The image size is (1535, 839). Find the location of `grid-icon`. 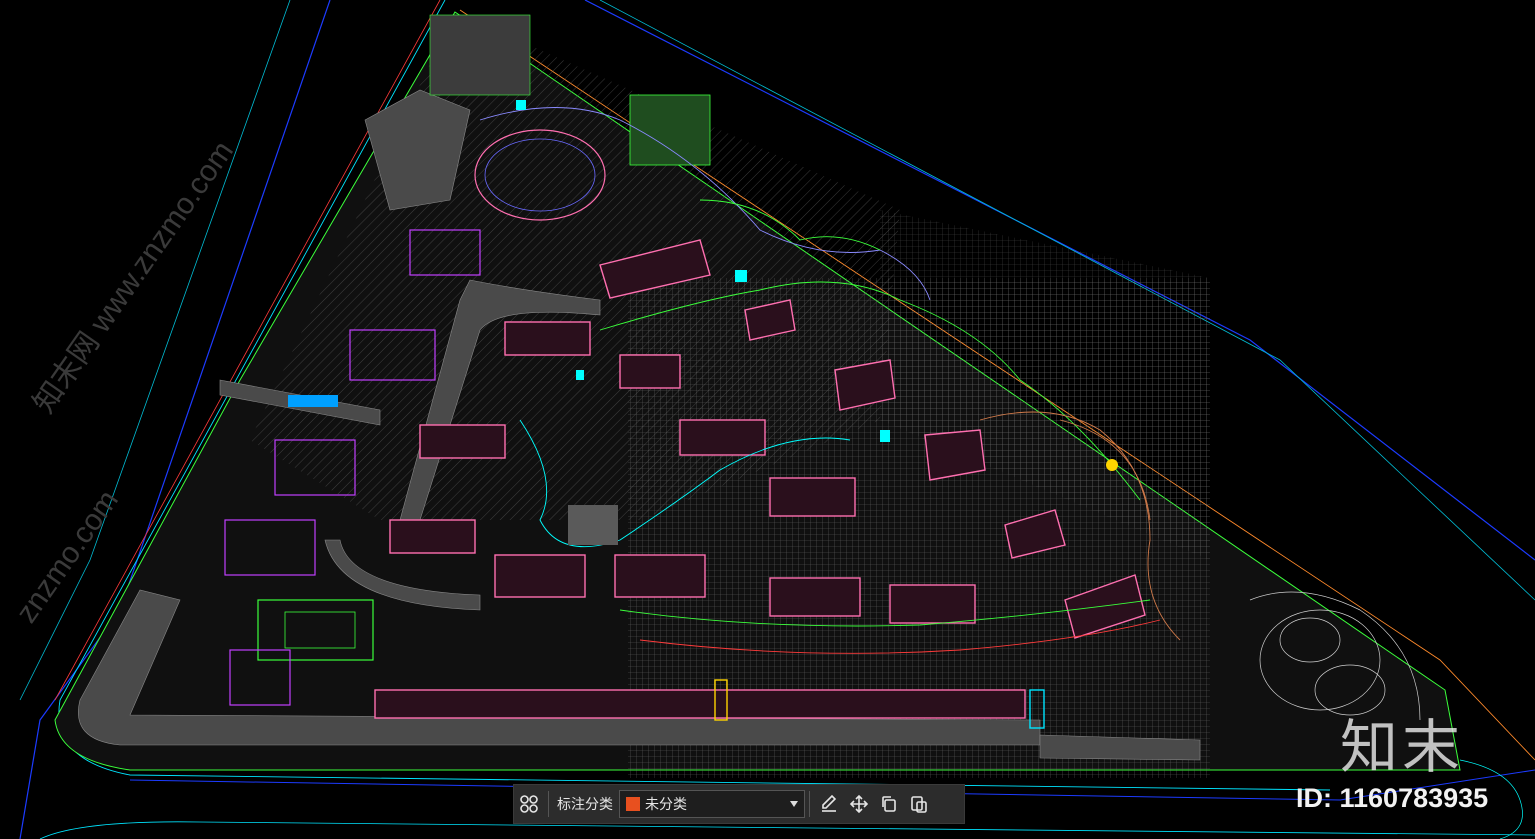

grid-icon is located at coordinates (529, 804).